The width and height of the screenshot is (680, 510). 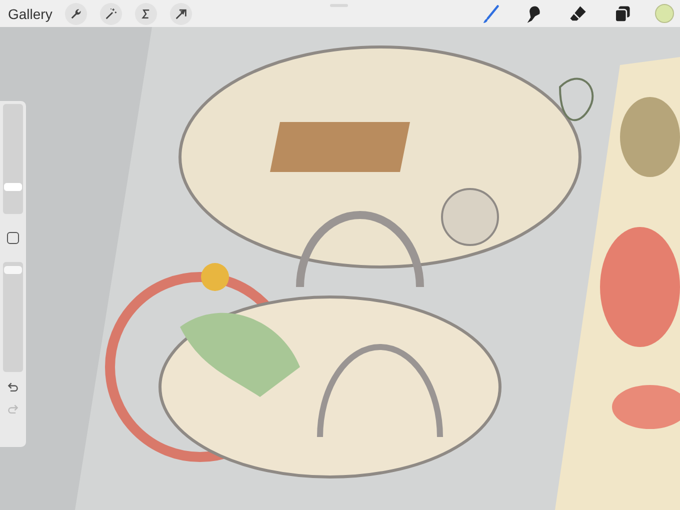 I want to click on brush-size-slider, so click(x=13, y=159).